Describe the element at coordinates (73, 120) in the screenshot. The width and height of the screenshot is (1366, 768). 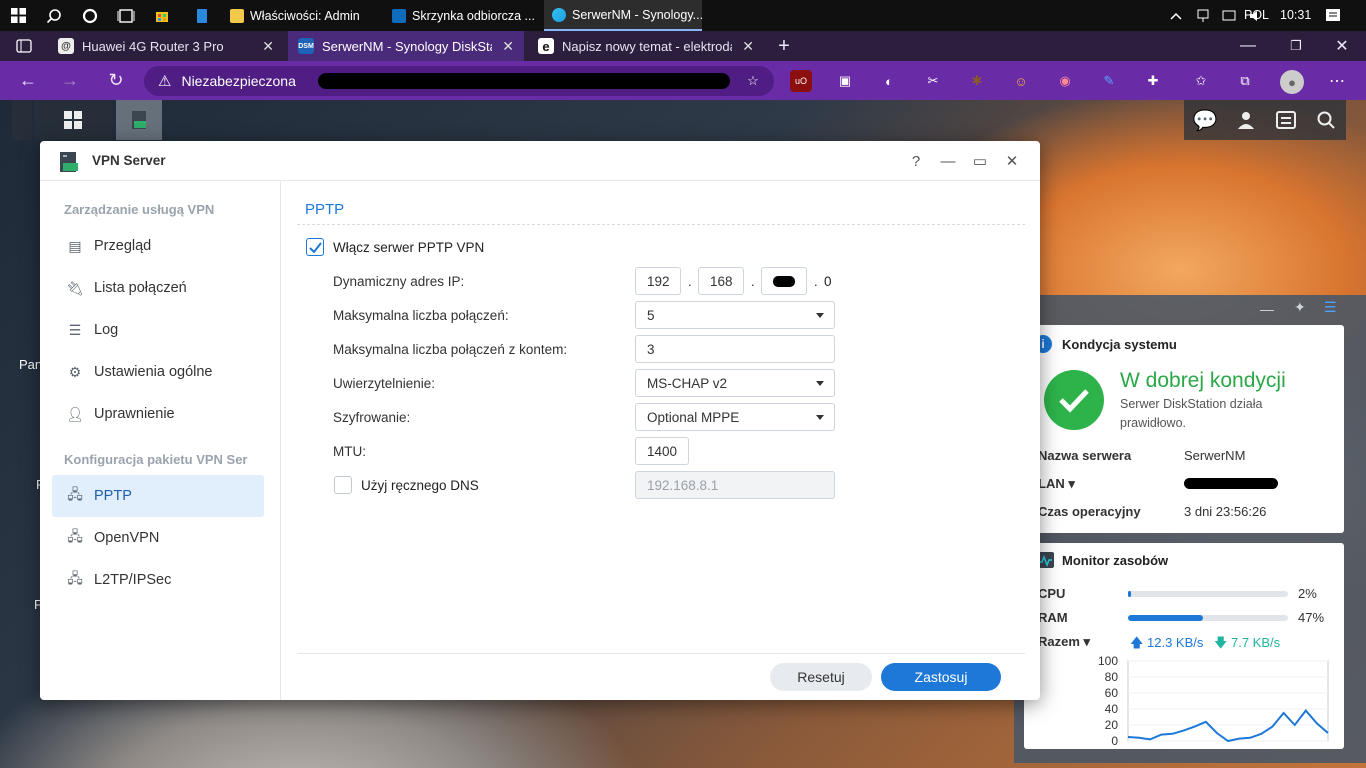
I see `main-menu-icon` at that location.